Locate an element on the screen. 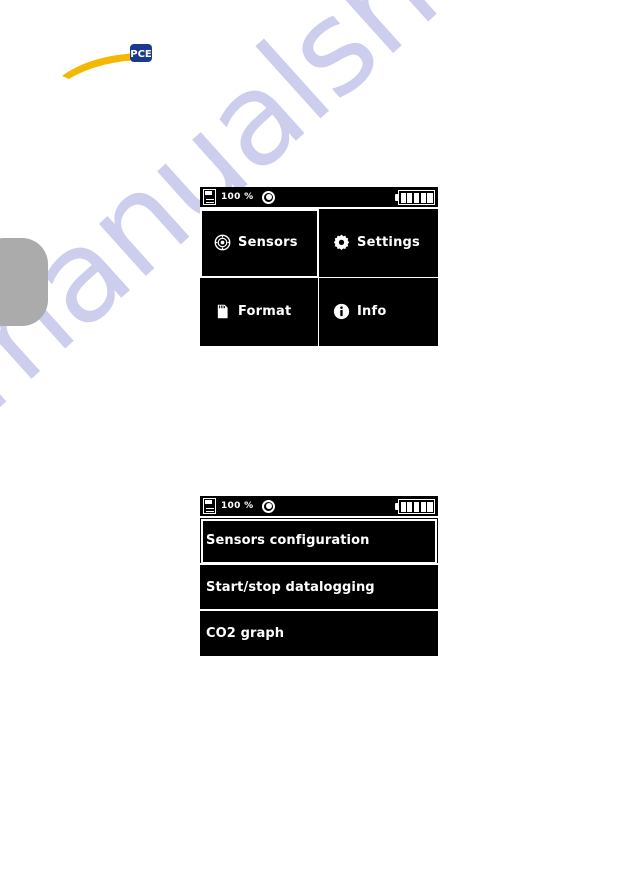  menu-tile-format: Format is located at coordinates (259, 311).